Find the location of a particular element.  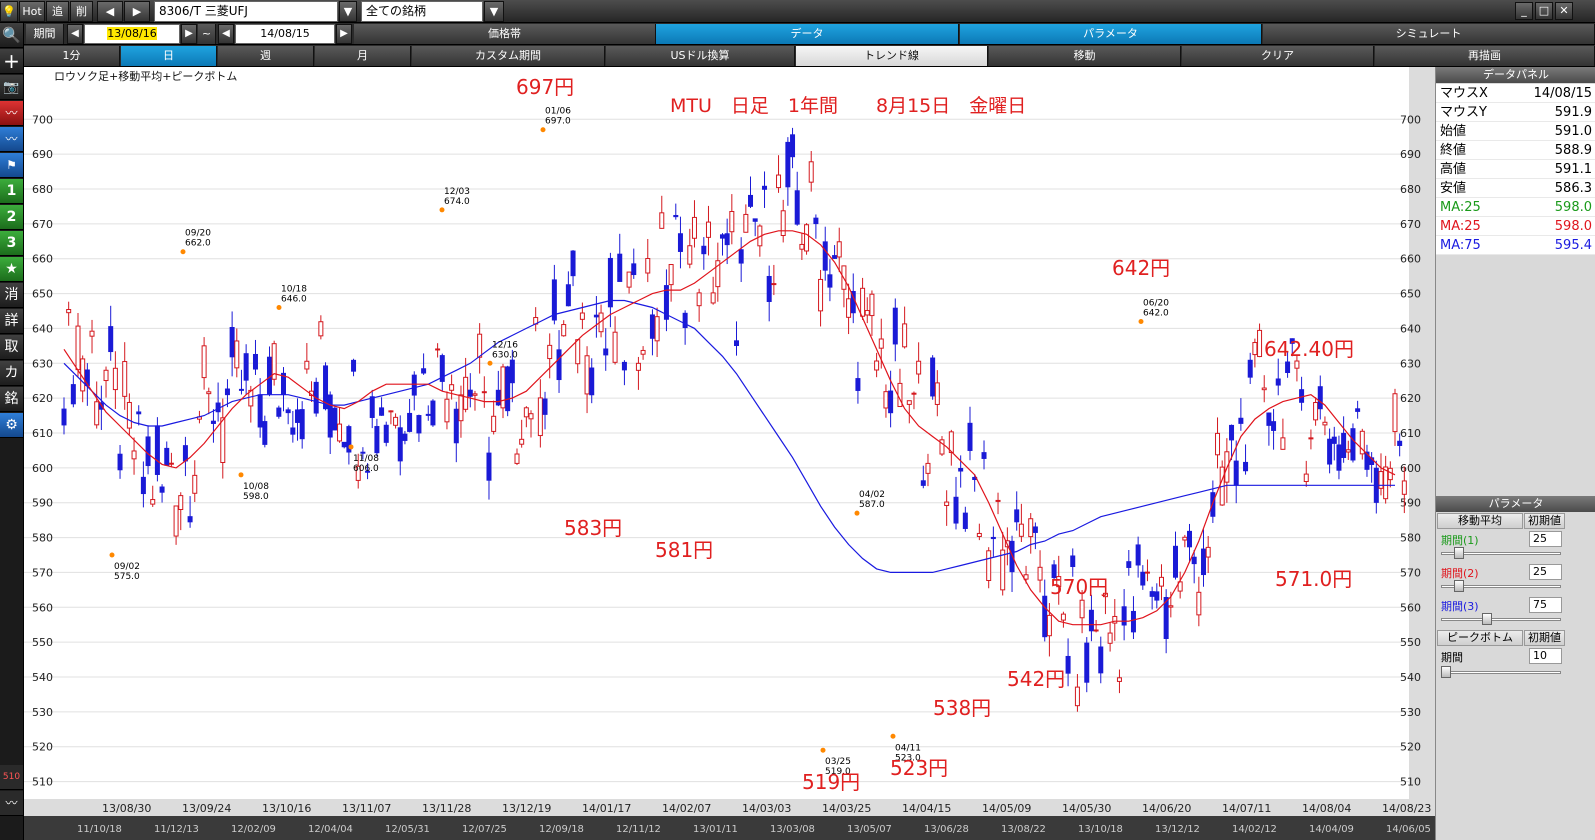

pb-init-button: 初期値 is located at coordinates (1544, 638).